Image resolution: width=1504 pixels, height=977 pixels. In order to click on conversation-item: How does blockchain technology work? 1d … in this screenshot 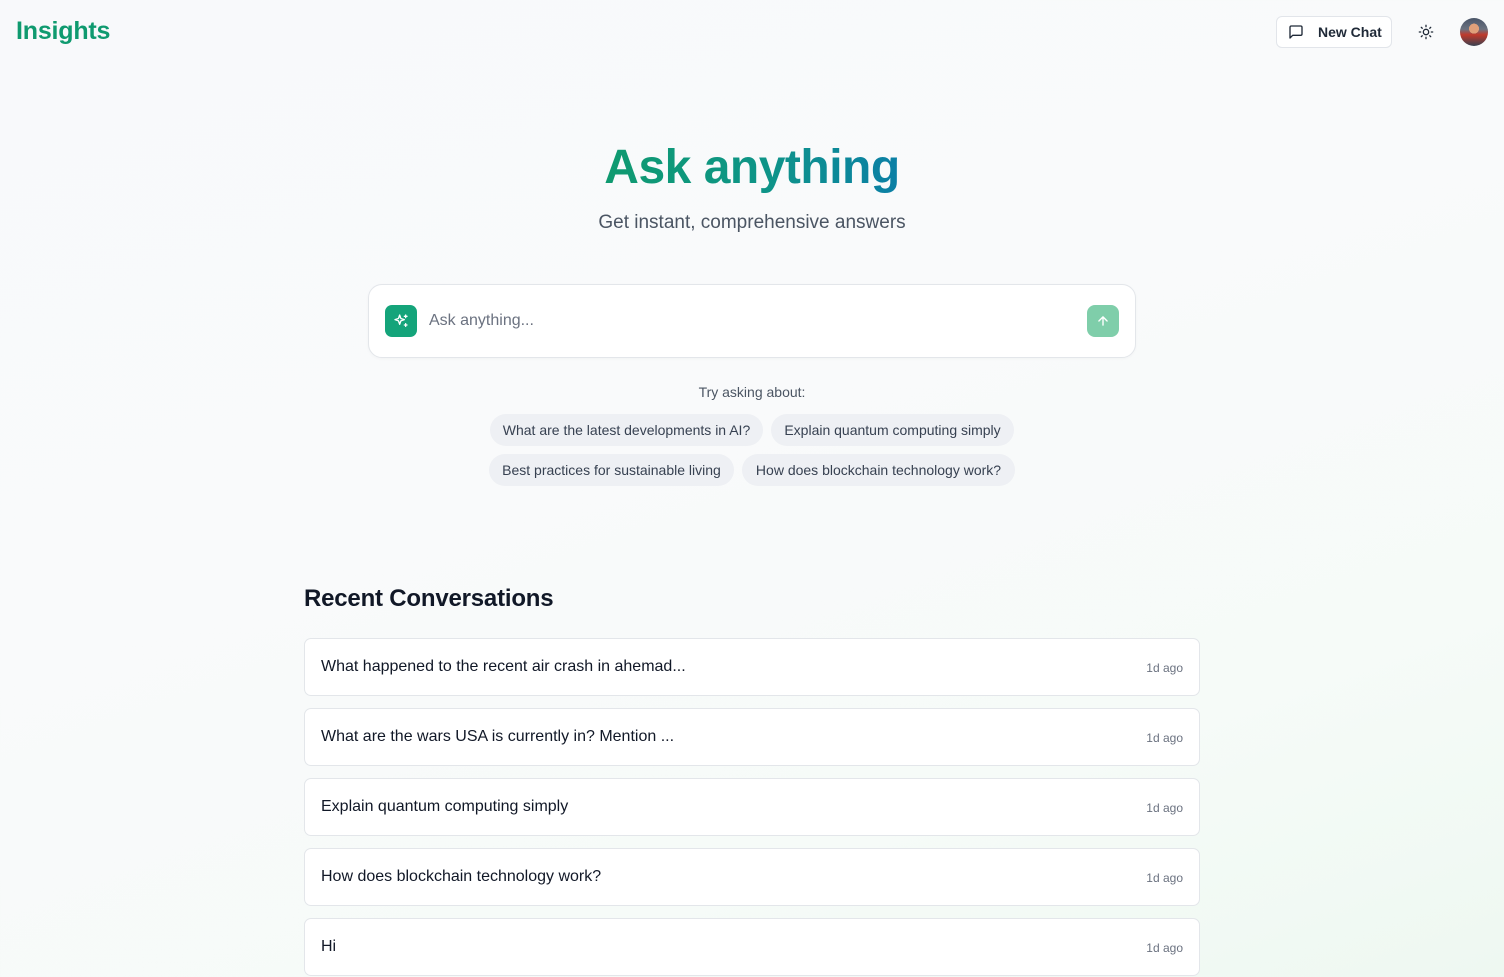, I will do `click(752, 877)`.